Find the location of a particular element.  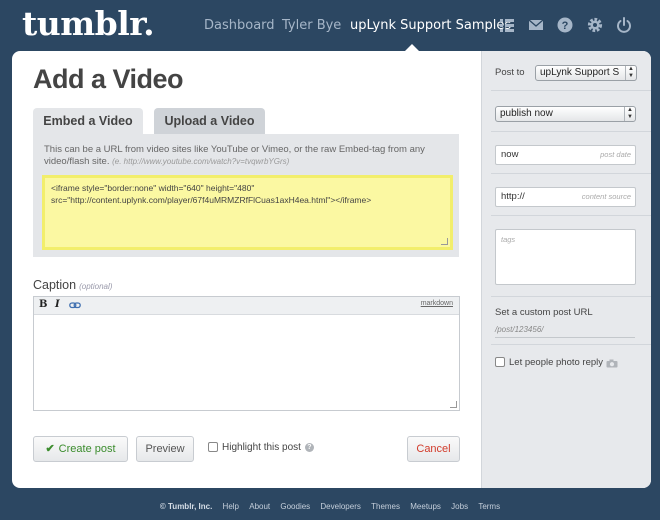

caption-editor: B I markdown is located at coordinates (246, 353).